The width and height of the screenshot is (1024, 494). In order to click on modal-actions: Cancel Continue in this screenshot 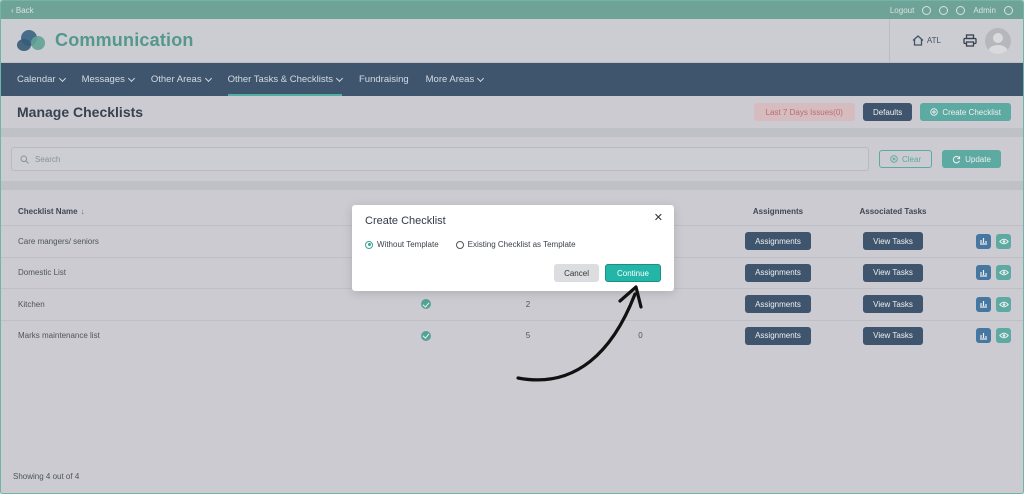, I will do `click(607, 273)`.